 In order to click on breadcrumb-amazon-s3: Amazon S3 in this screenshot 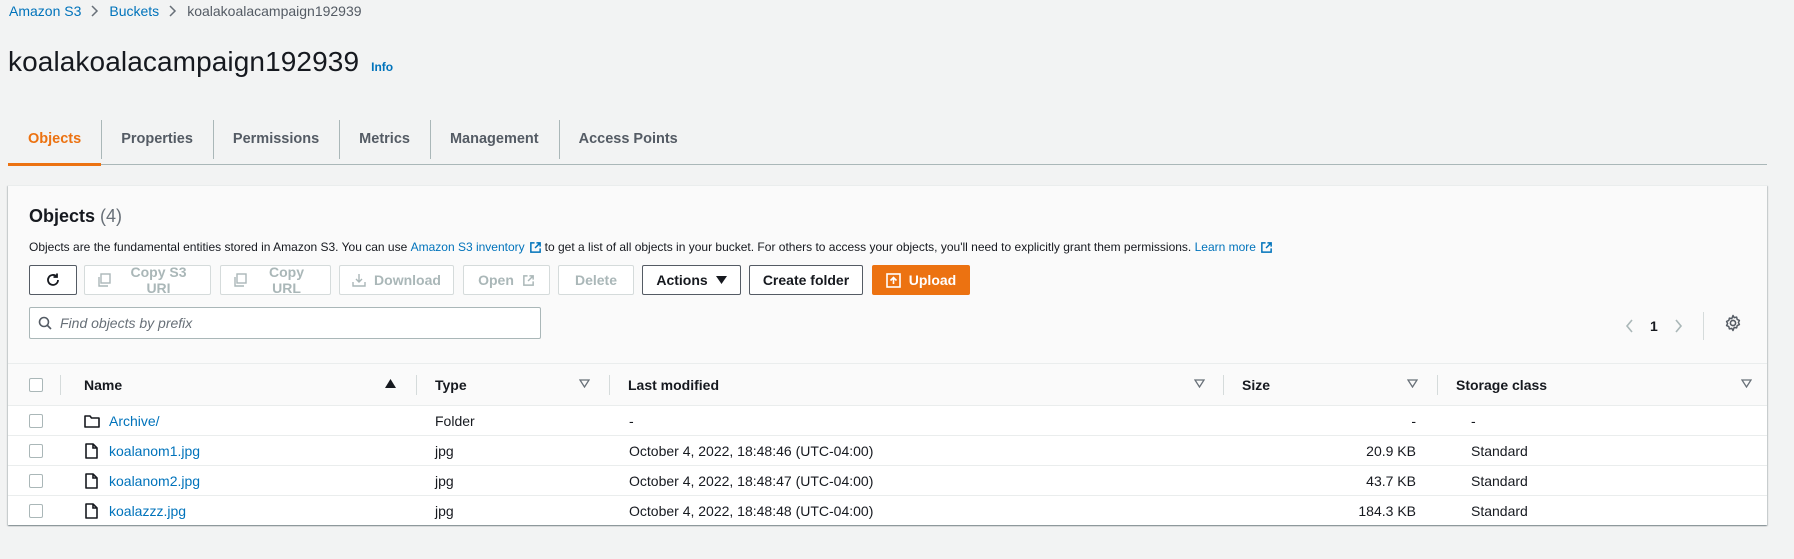, I will do `click(45, 11)`.